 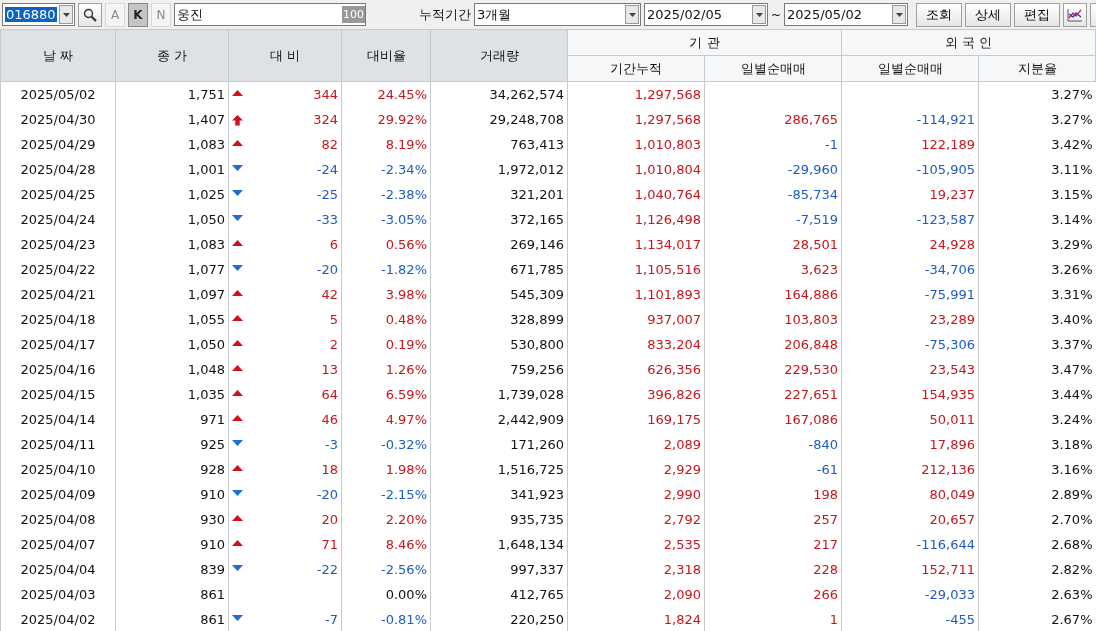 What do you see at coordinates (172, 594) in the screenshot?
I see `price-cell: 861` at bounding box center [172, 594].